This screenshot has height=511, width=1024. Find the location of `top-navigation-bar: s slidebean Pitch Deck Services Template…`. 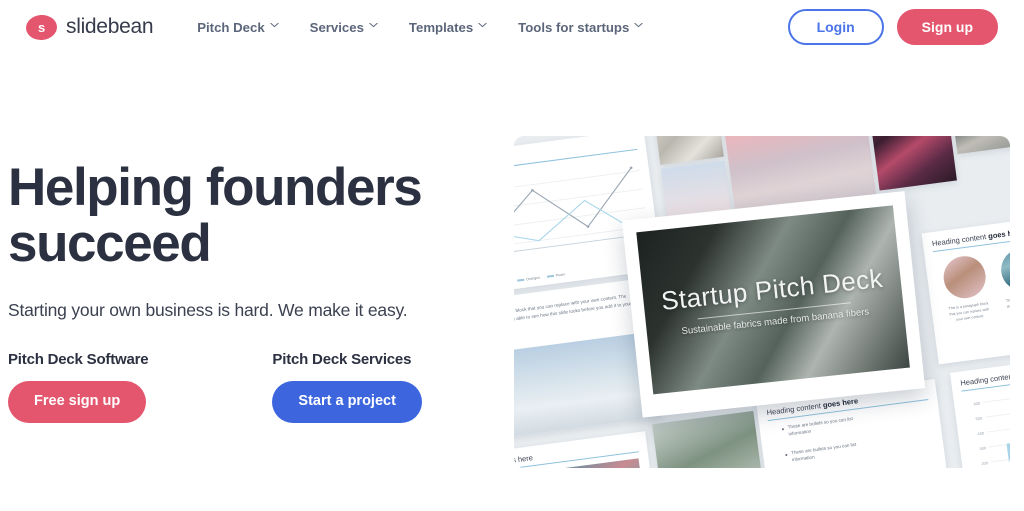

top-navigation-bar: s slidebean Pitch Deck Services Template… is located at coordinates (512, 27).